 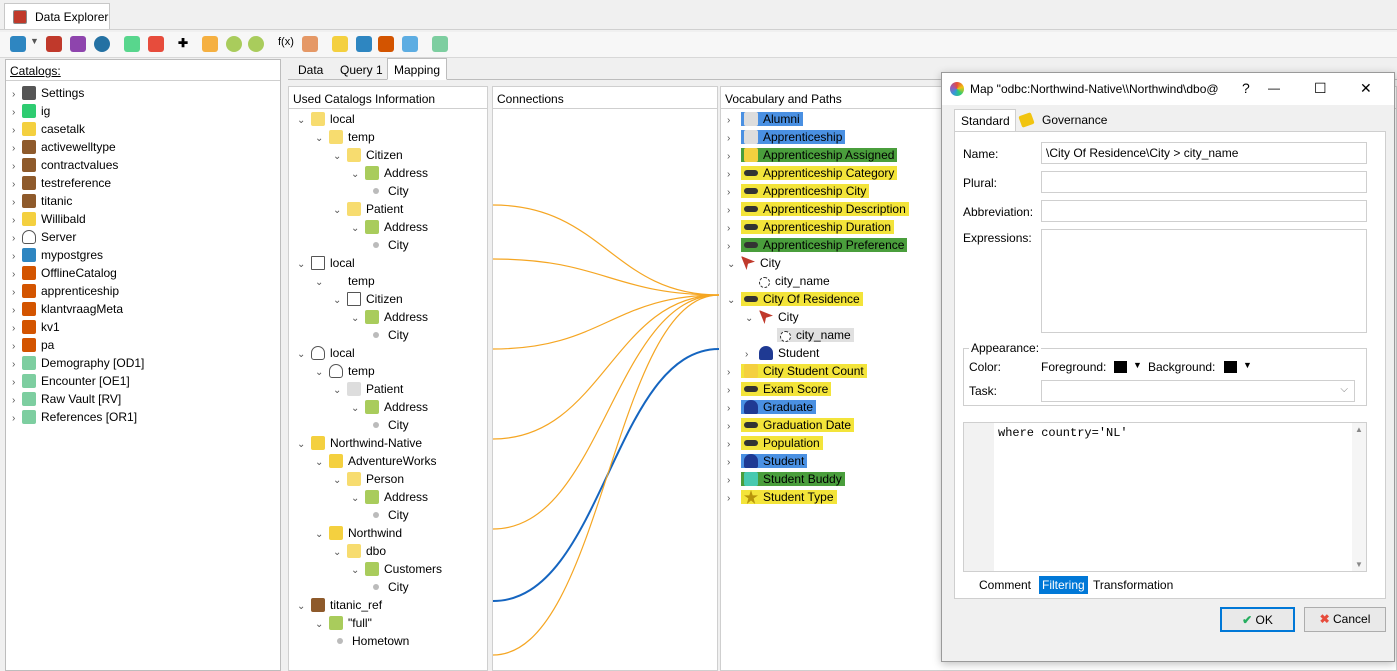 What do you see at coordinates (371, 641) in the screenshot?
I see `tree-node: Hometown` at bounding box center [371, 641].